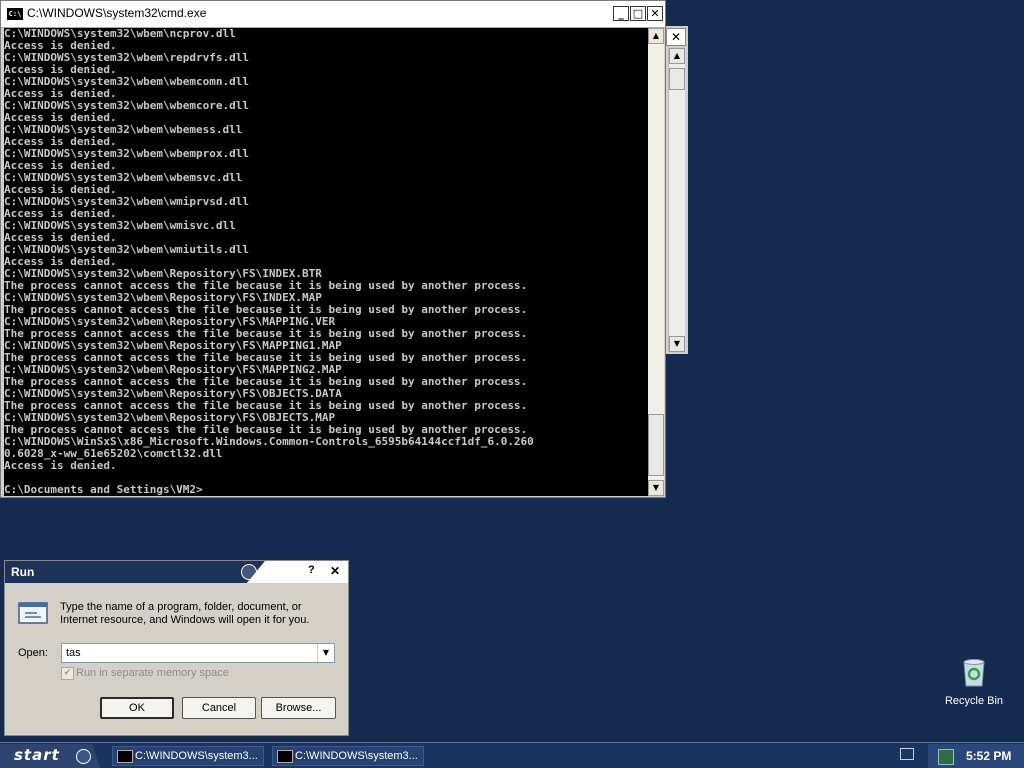  I want to click on start-button: start, so click(50, 756).